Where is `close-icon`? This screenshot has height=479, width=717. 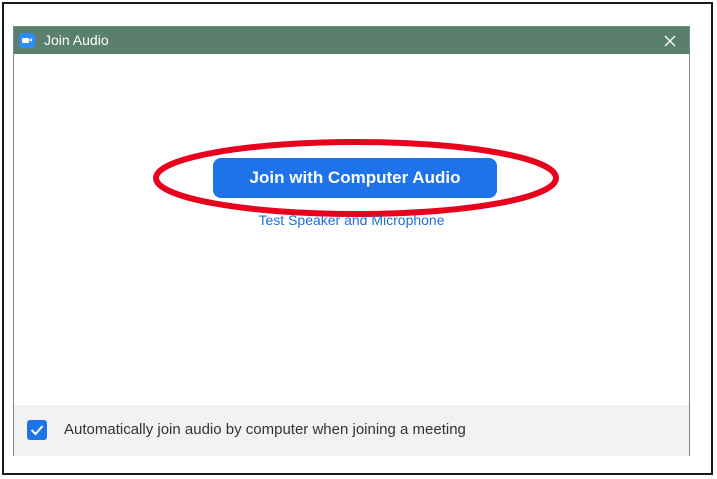 close-icon is located at coordinates (670, 41).